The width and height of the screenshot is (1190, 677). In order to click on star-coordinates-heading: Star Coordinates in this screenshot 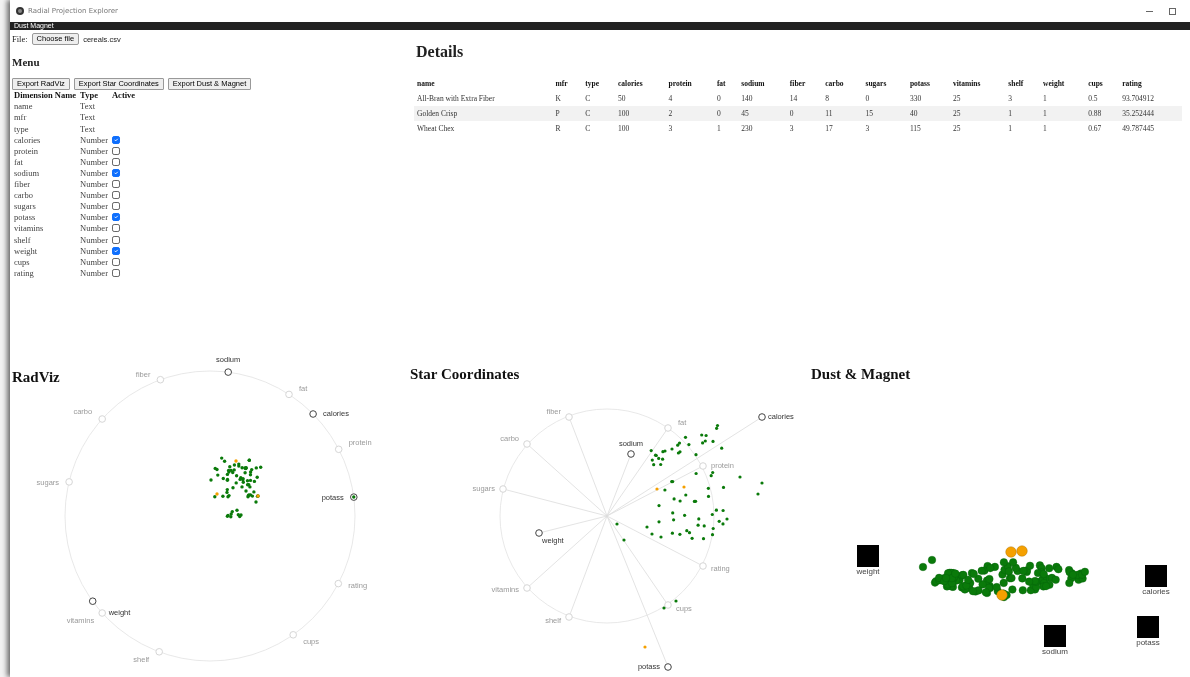, I will do `click(465, 374)`.